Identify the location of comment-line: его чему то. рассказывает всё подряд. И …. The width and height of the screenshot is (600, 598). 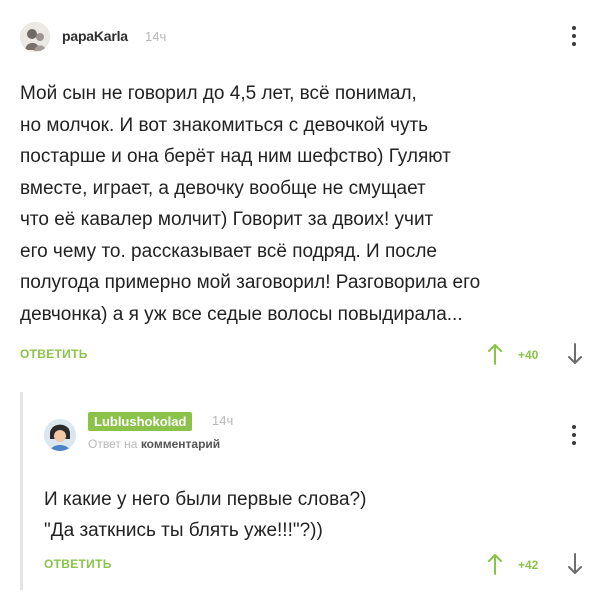
(228, 251).